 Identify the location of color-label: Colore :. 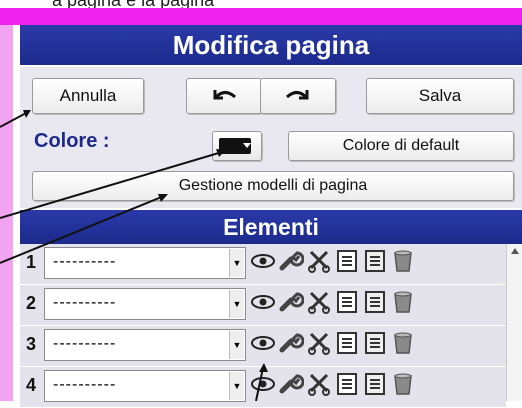
(72, 141).